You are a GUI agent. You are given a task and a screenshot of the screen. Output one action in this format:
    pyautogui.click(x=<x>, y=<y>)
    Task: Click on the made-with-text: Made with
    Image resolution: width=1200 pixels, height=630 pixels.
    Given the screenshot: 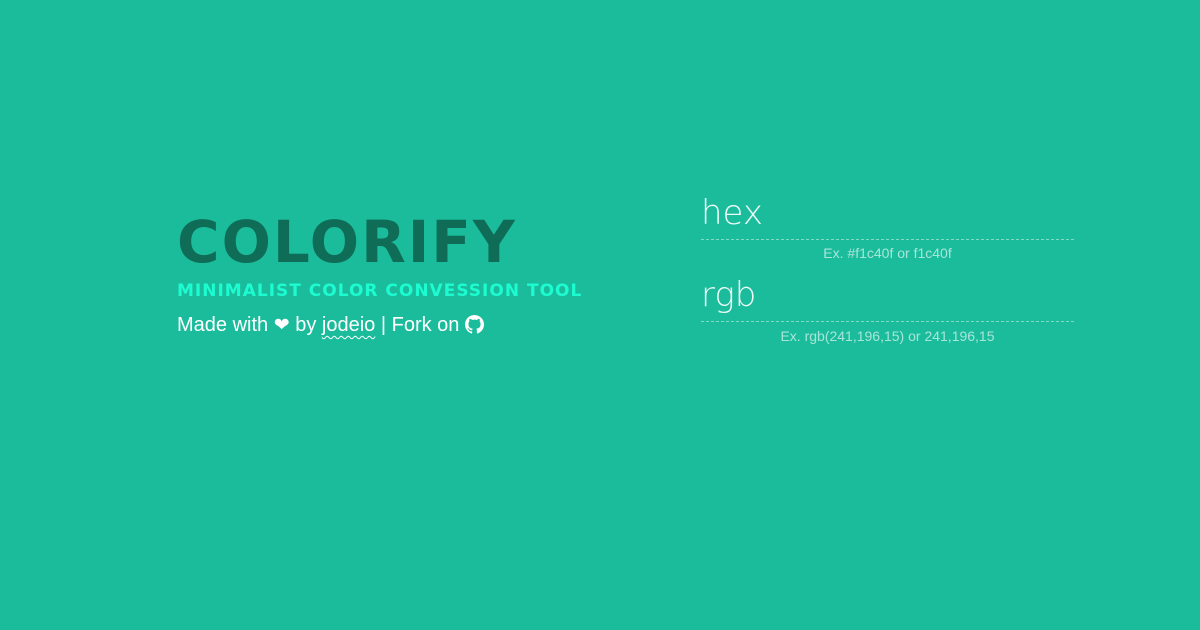 What is the action you would take?
    pyautogui.click(x=223, y=325)
    